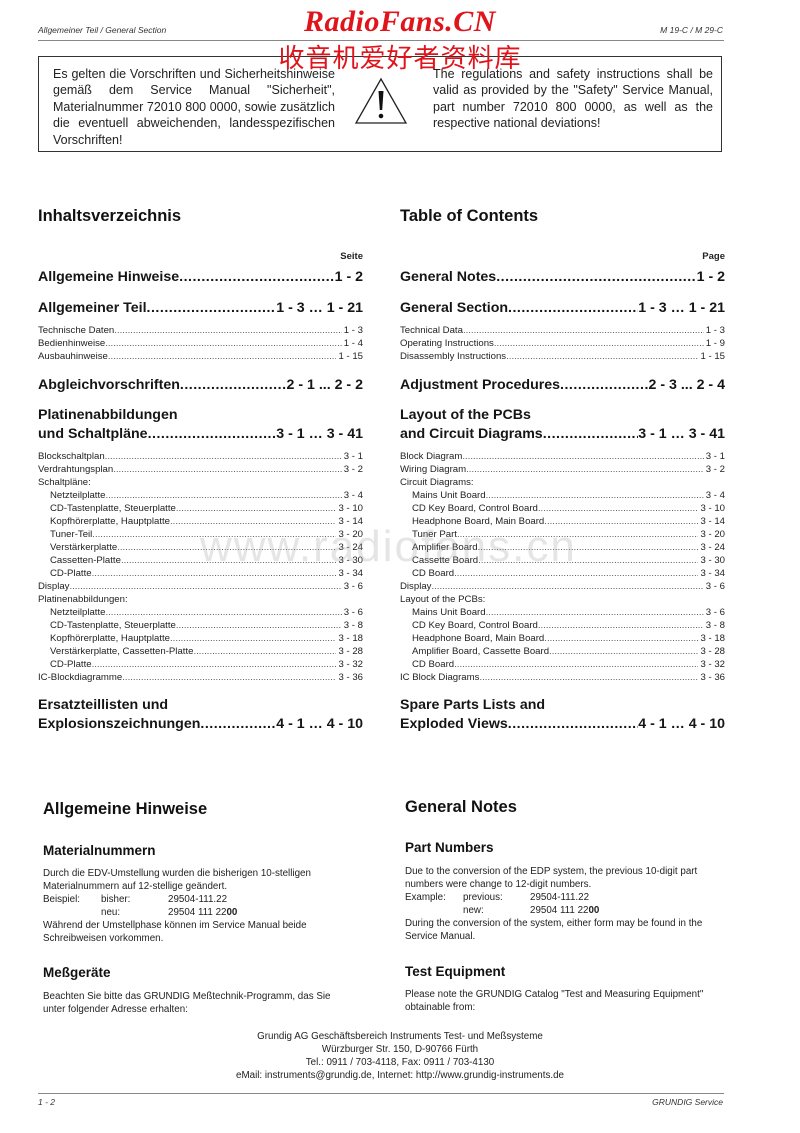 The height and width of the screenshot is (1133, 800). I want to click on toc-subentry-label: Blockschaltplan, so click(71, 456).